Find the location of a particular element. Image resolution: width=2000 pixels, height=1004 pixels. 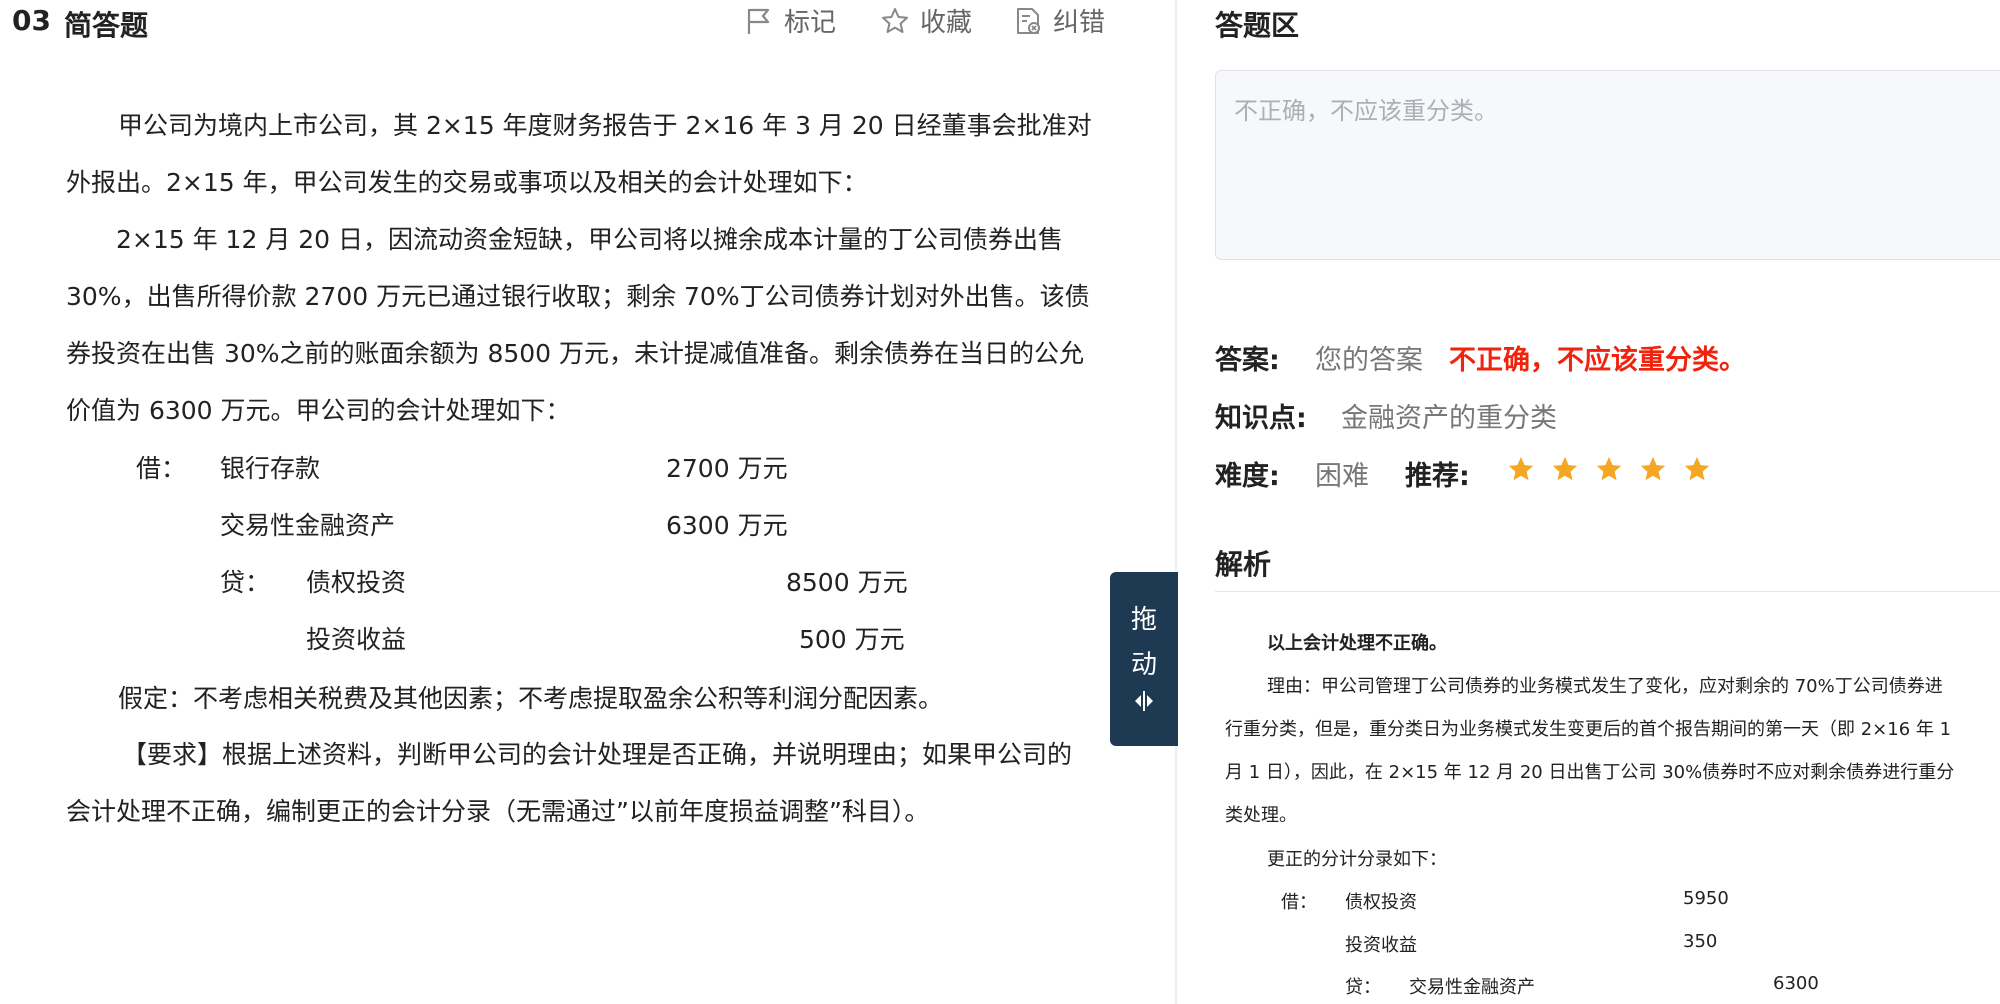

analysis-entry-amount: 5950 is located at coordinates (1706, 898).